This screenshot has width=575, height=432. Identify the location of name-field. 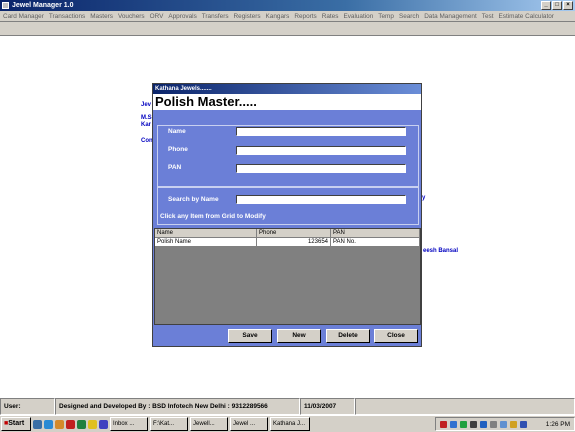
(321, 131).